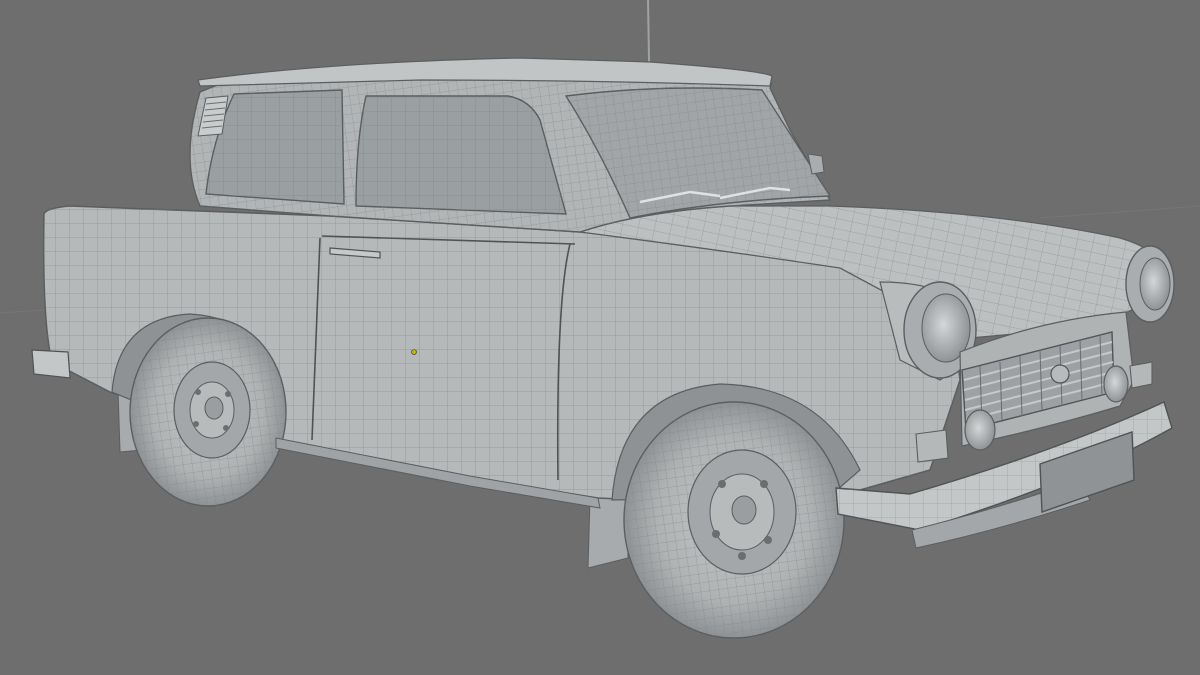 This screenshot has width=1200, height=675. I want to click on turn-indicator-right, so click(1141, 375).